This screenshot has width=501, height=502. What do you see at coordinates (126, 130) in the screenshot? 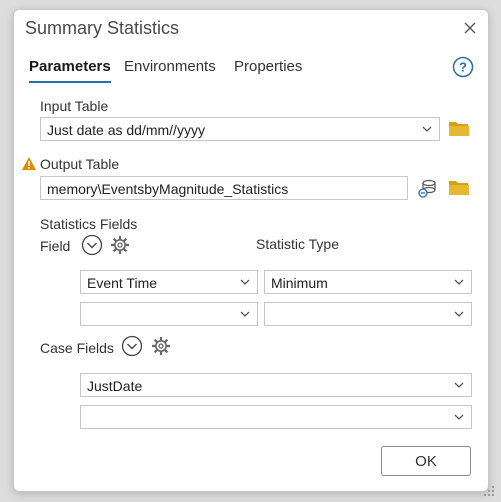
I see `input-table-value: Just date as dd/mm//yyyy` at bounding box center [126, 130].